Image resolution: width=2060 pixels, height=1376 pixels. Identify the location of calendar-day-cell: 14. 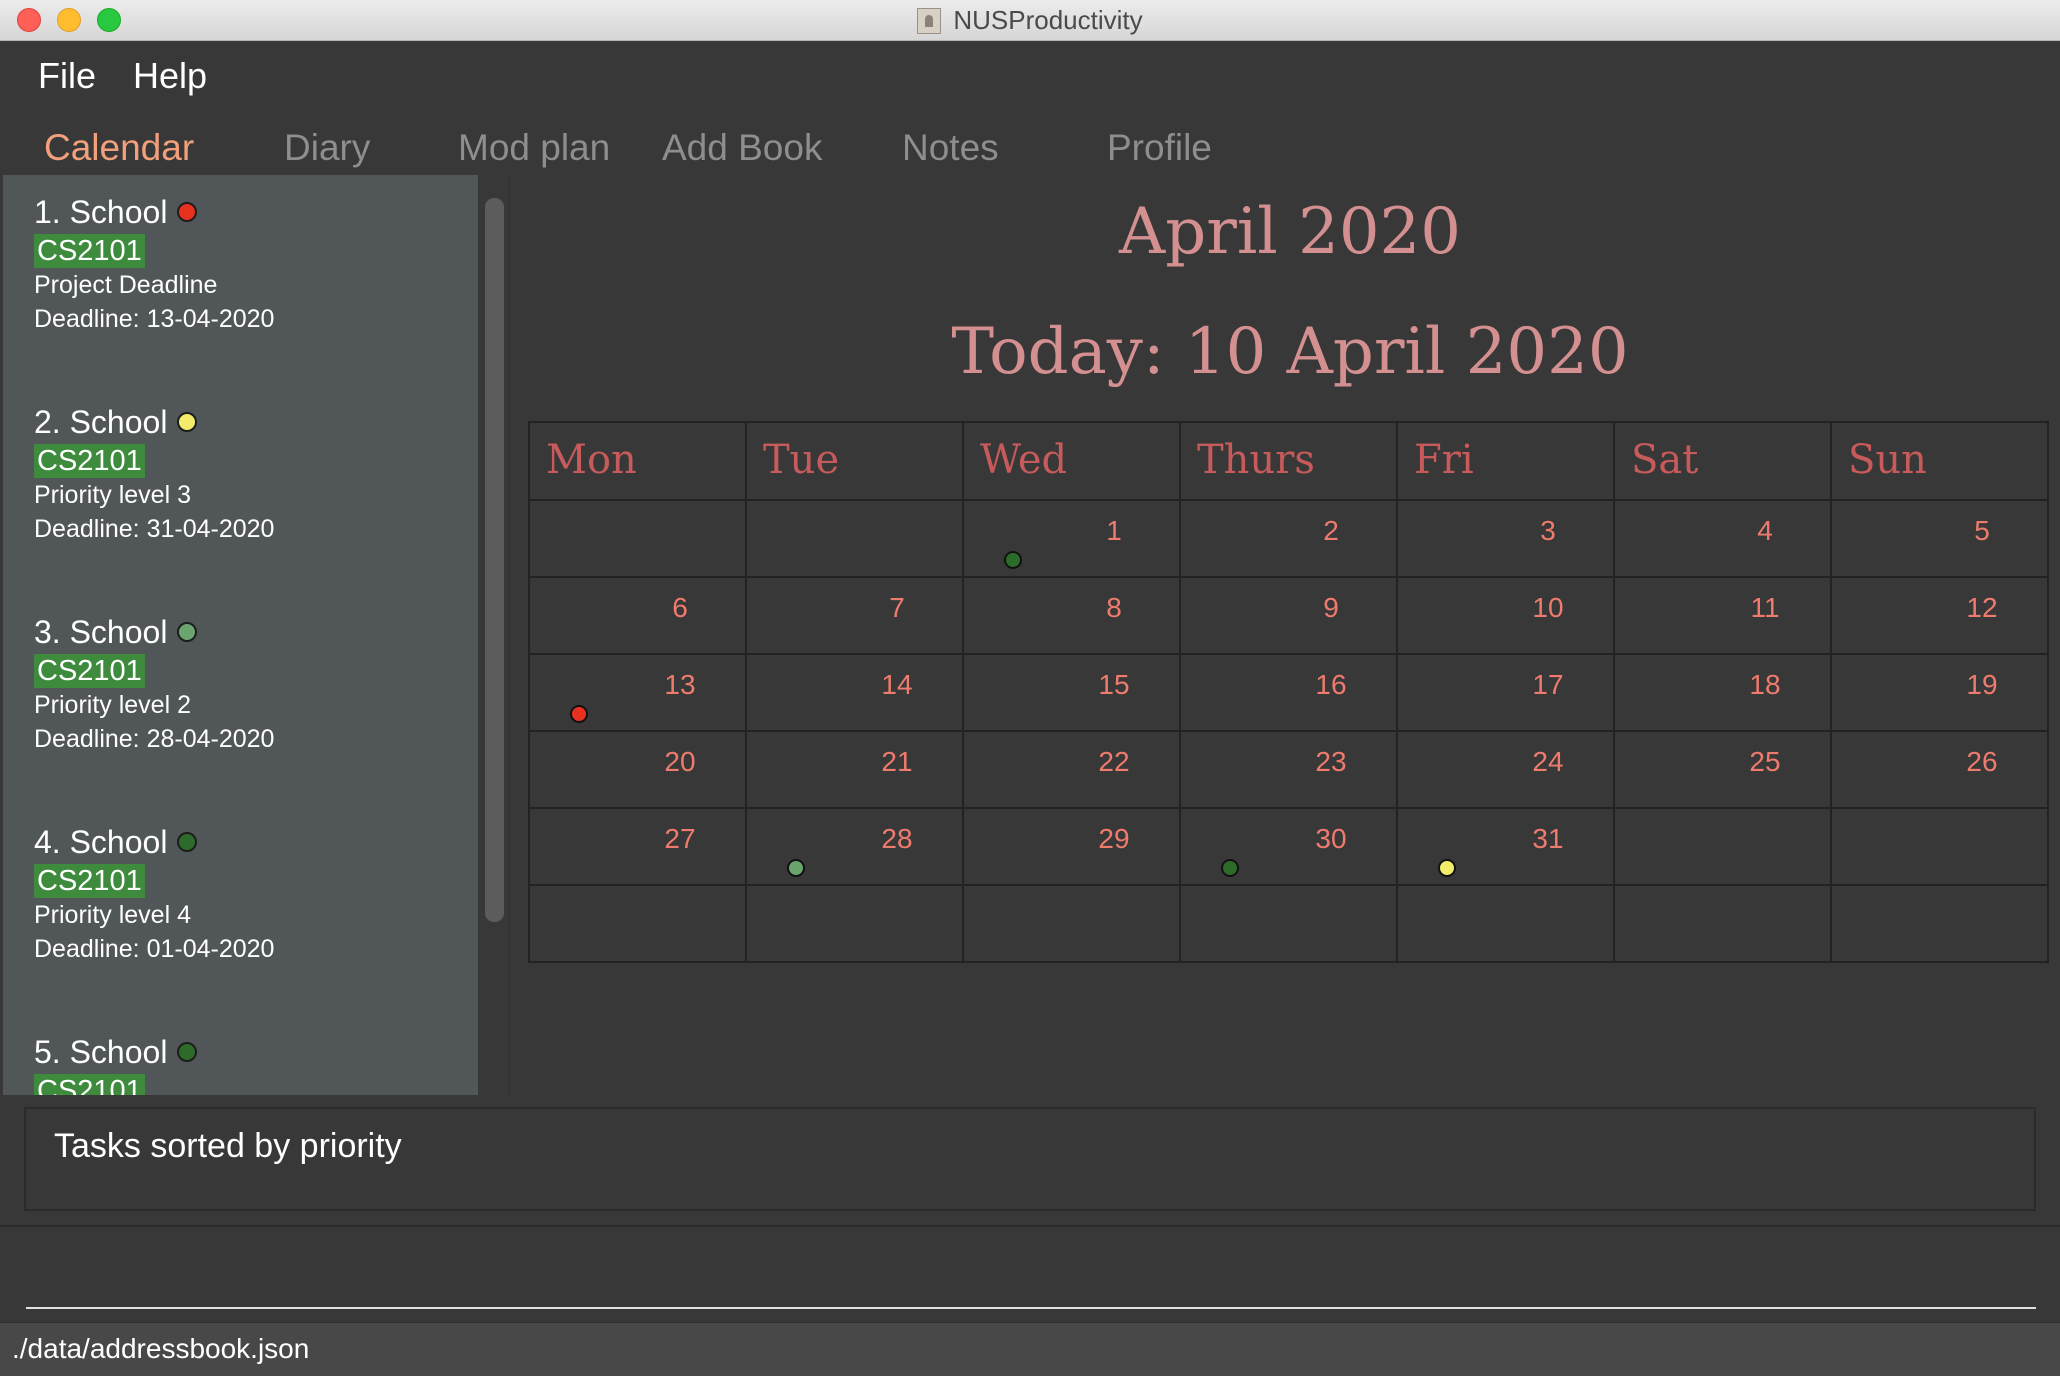
(854, 692).